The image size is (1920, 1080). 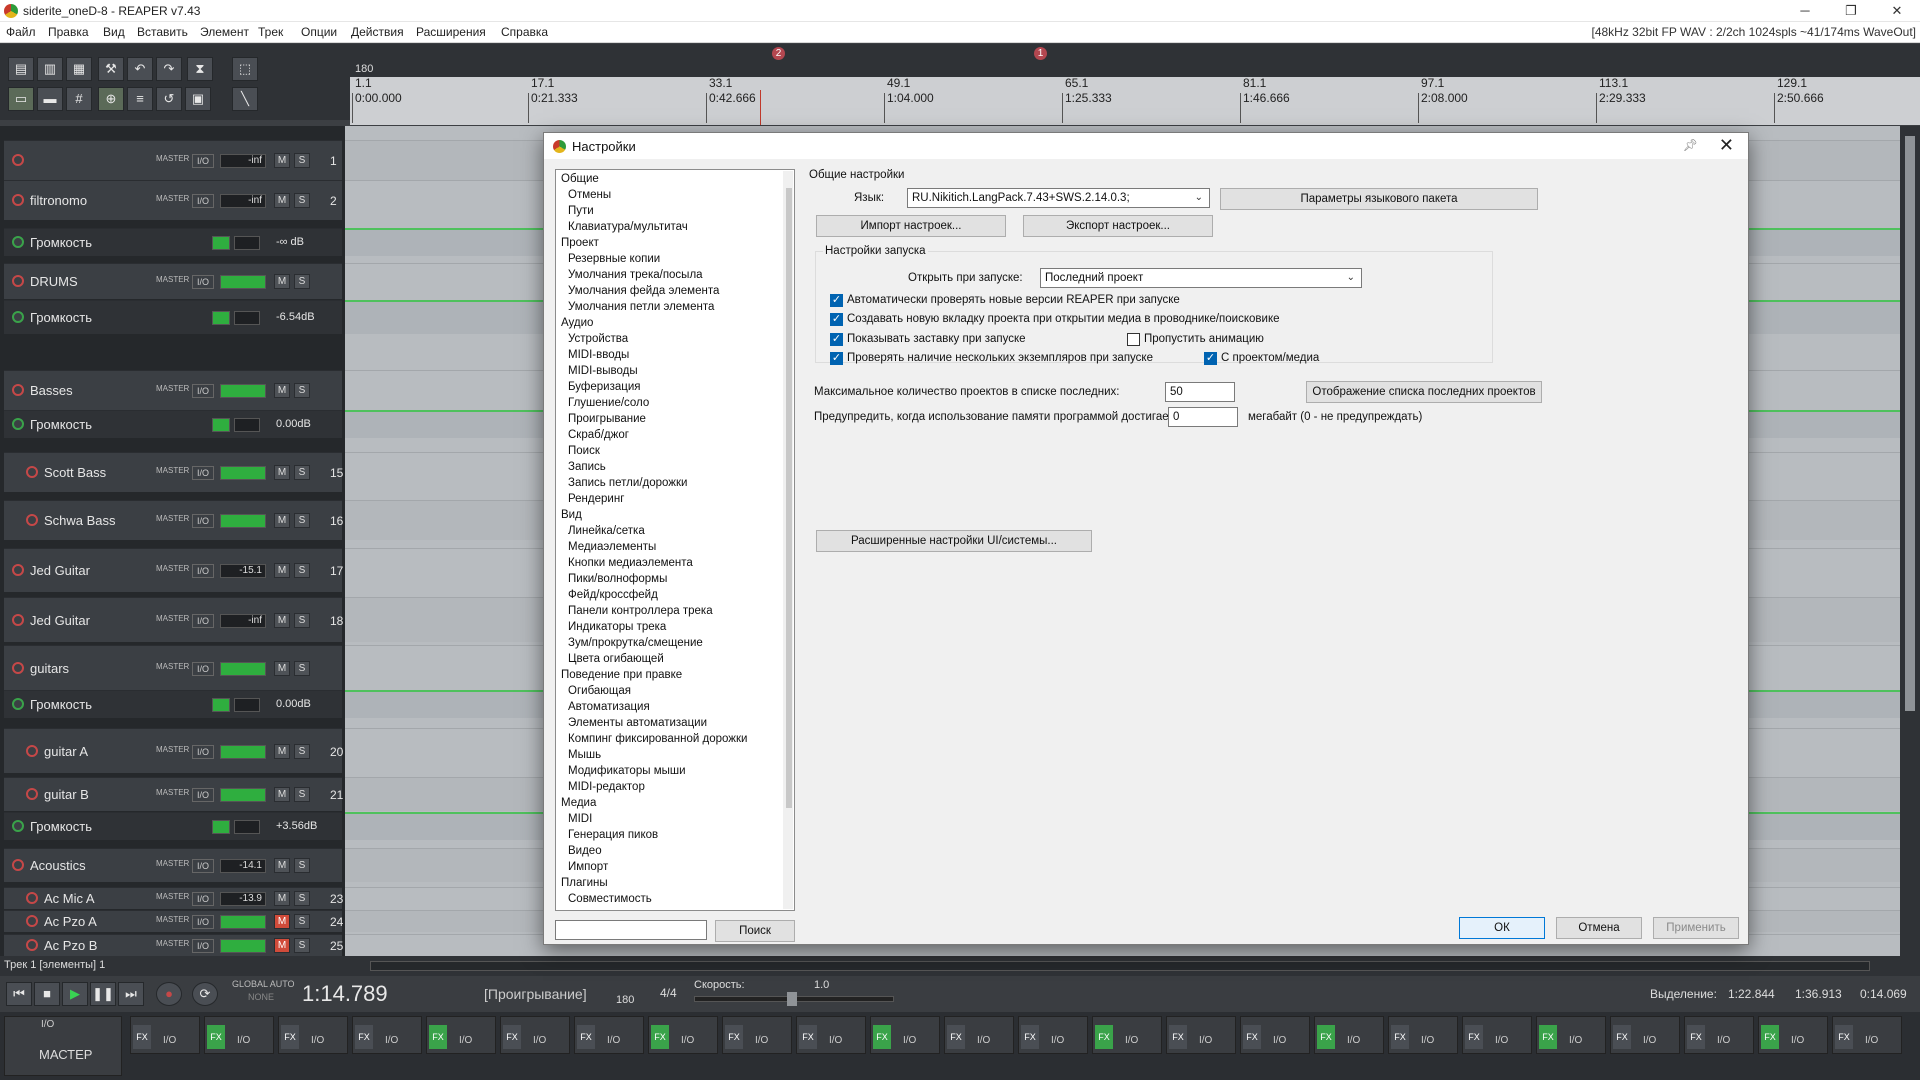 What do you see at coordinates (836, 300) in the screenshot?
I see `check-updates-checkbox: ✓` at bounding box center [836, 300].